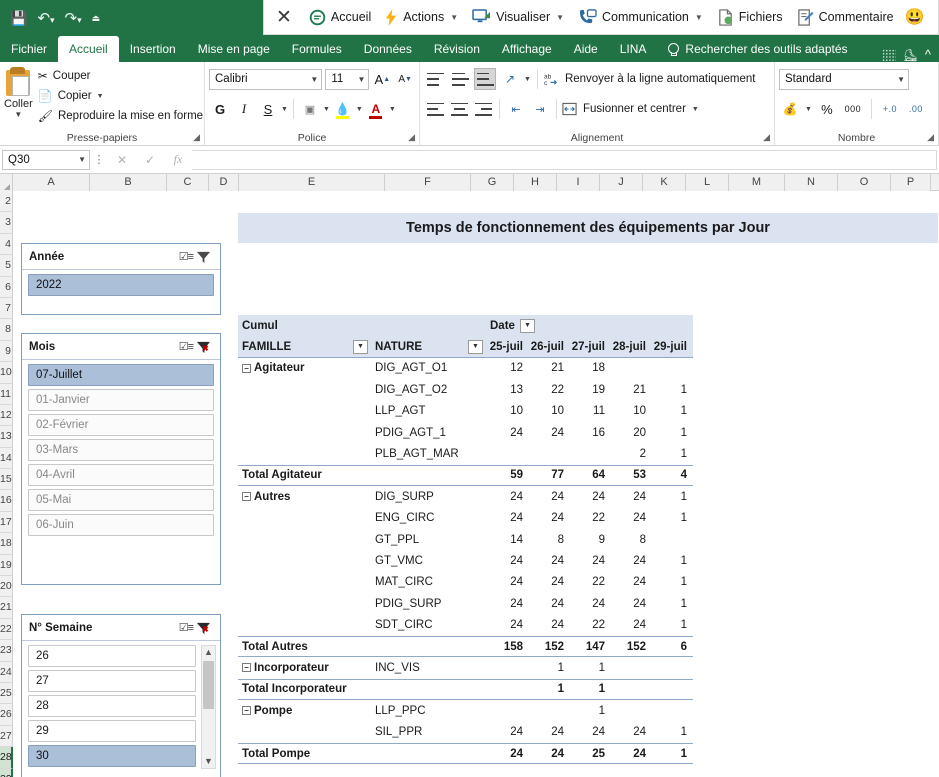 Image resolution: width=939 pixels, height=777 pixels. I want to click on row-header-12: 12, so click(6, 415).